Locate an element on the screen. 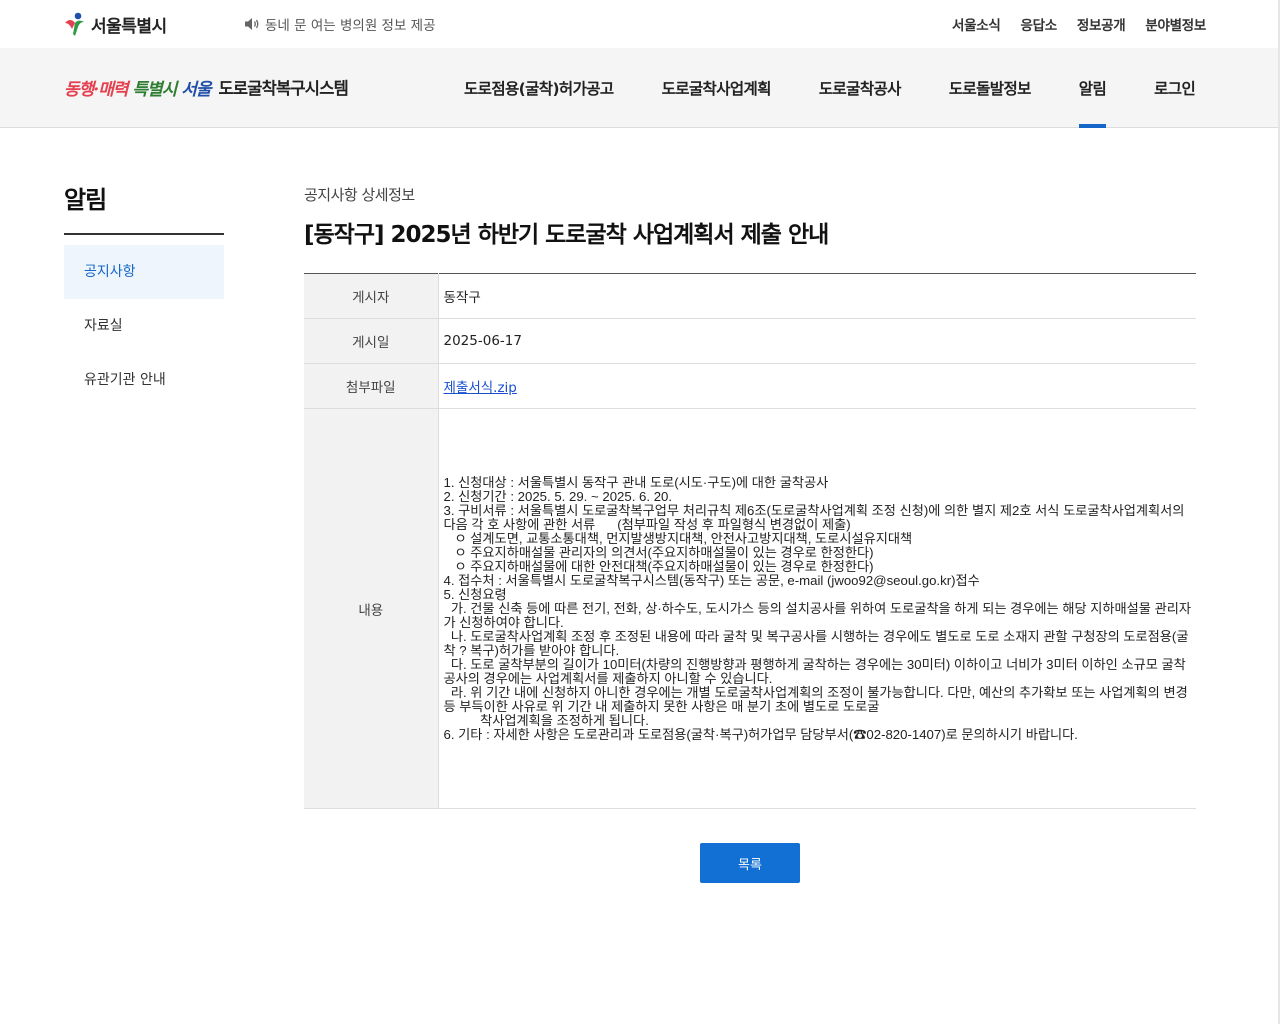  seoul-logo-text: 서울특별시 is located at coordinates (129, 26).